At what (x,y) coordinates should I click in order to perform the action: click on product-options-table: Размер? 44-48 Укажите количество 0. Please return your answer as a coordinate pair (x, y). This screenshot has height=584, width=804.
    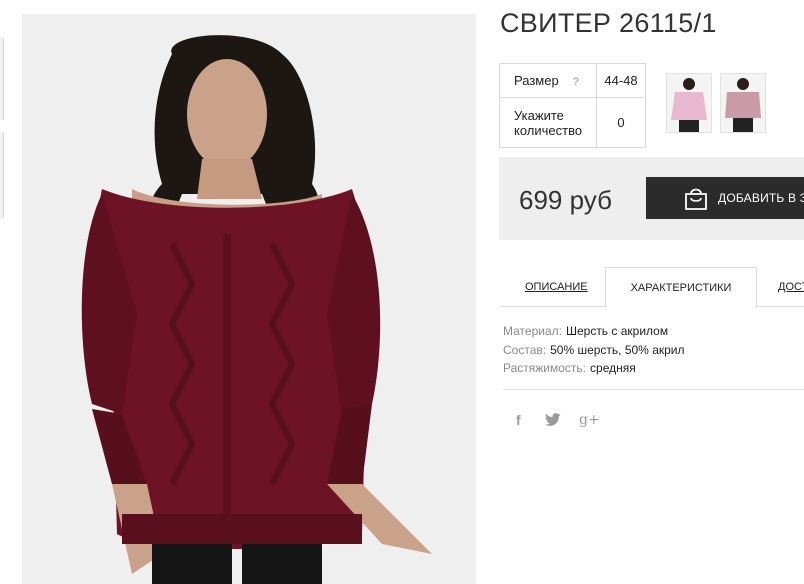
    Looking at the image, I should click on (572, 105).